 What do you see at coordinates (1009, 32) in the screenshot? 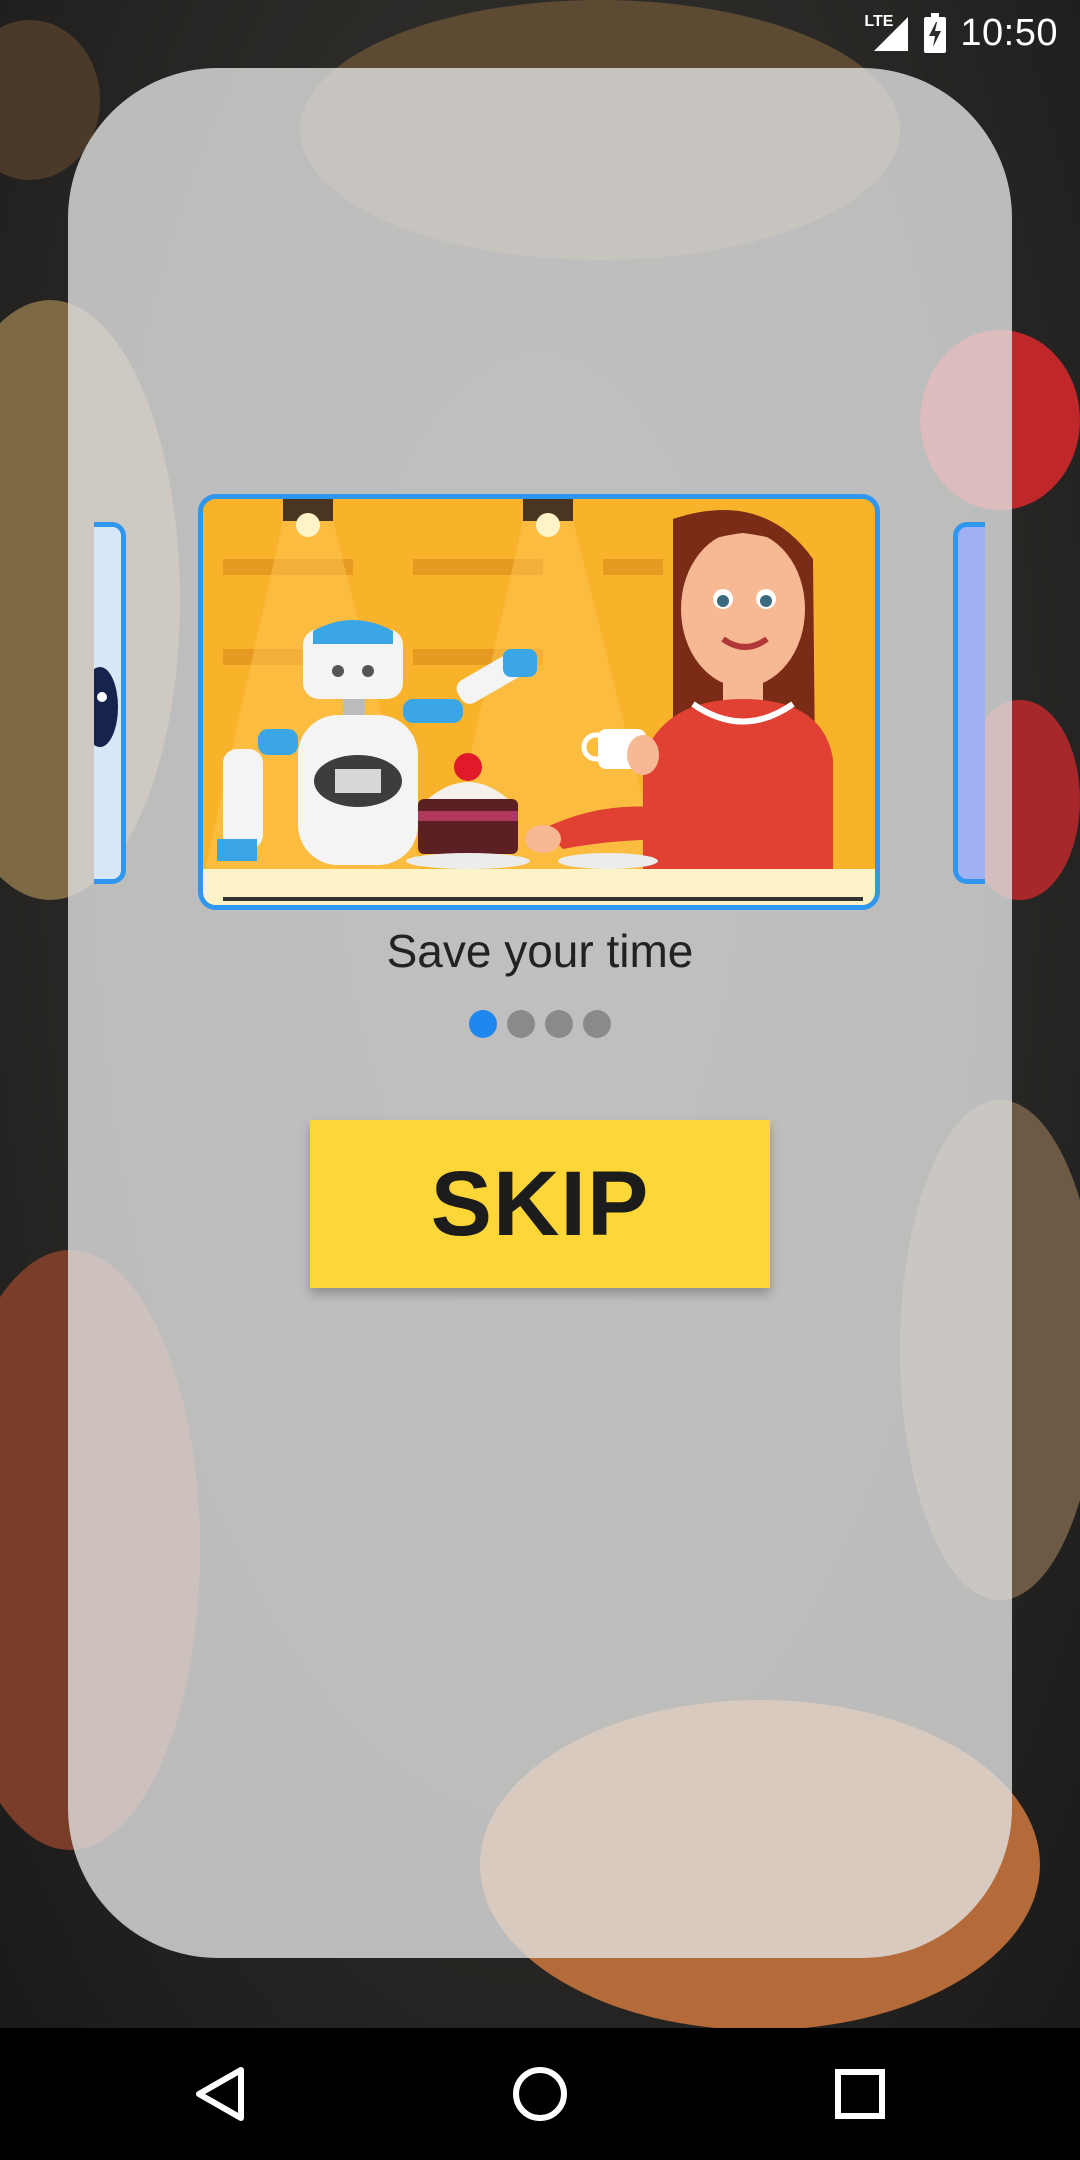
I see `status-time: 10:50` at bounding box center [1009, 32].